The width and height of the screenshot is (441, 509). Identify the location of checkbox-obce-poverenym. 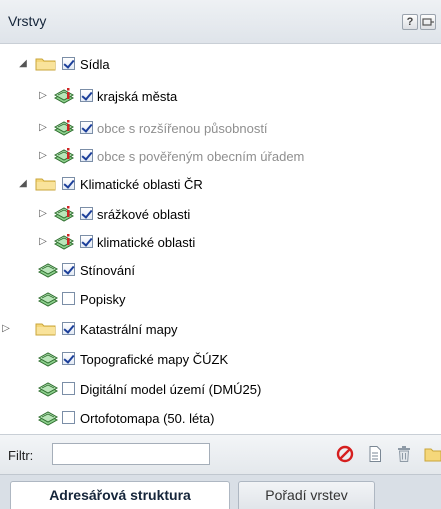
(86, 155).